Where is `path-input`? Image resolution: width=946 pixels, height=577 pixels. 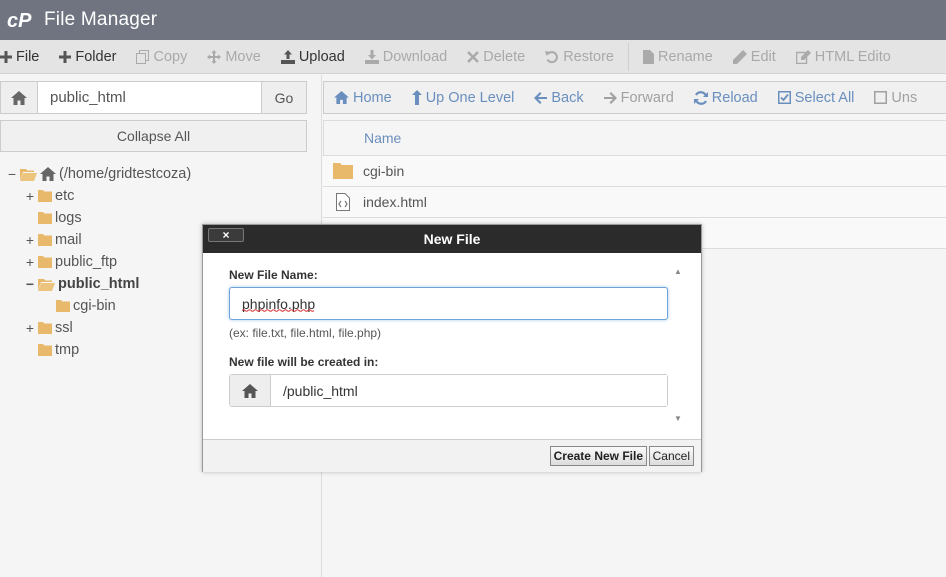 path-input is located at coordinates (149, 97).